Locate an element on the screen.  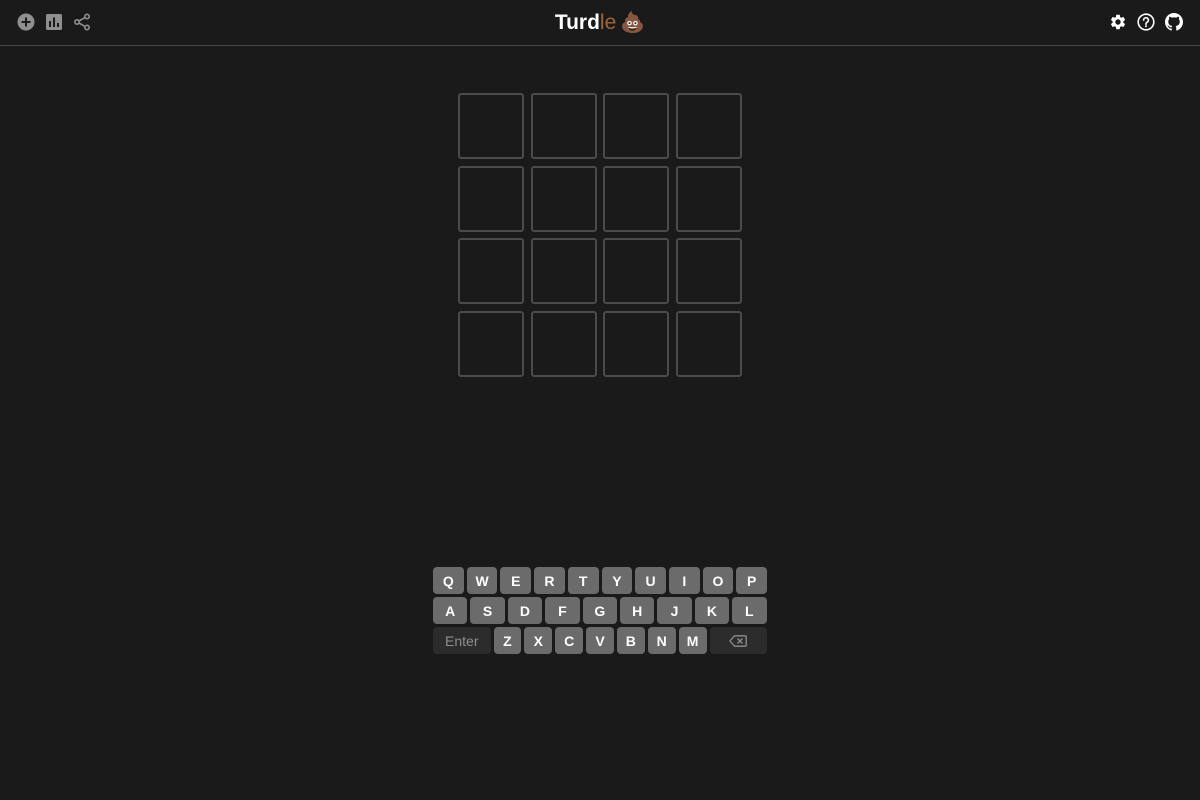
backspace-key is located at coordinates (738, 640).